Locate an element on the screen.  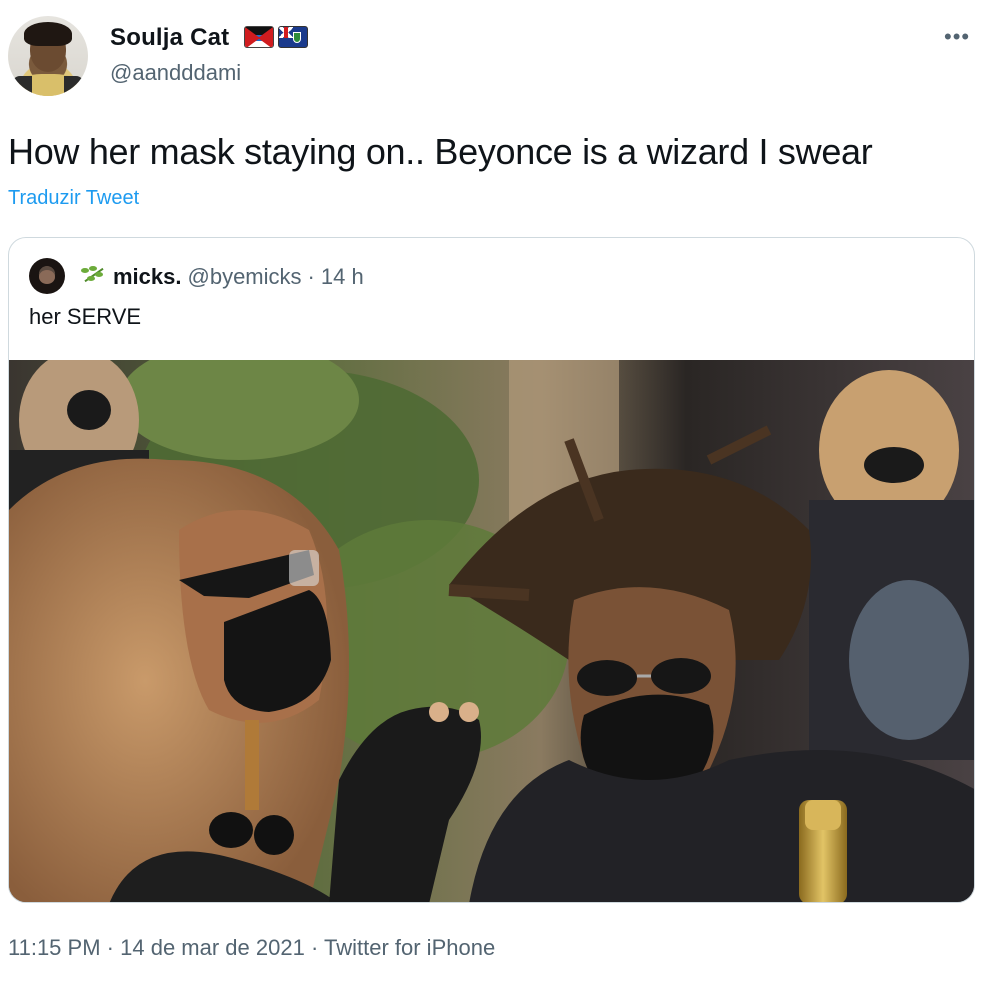
tweet-source: Twitter for iPhone is located at coordinates (409, 947).